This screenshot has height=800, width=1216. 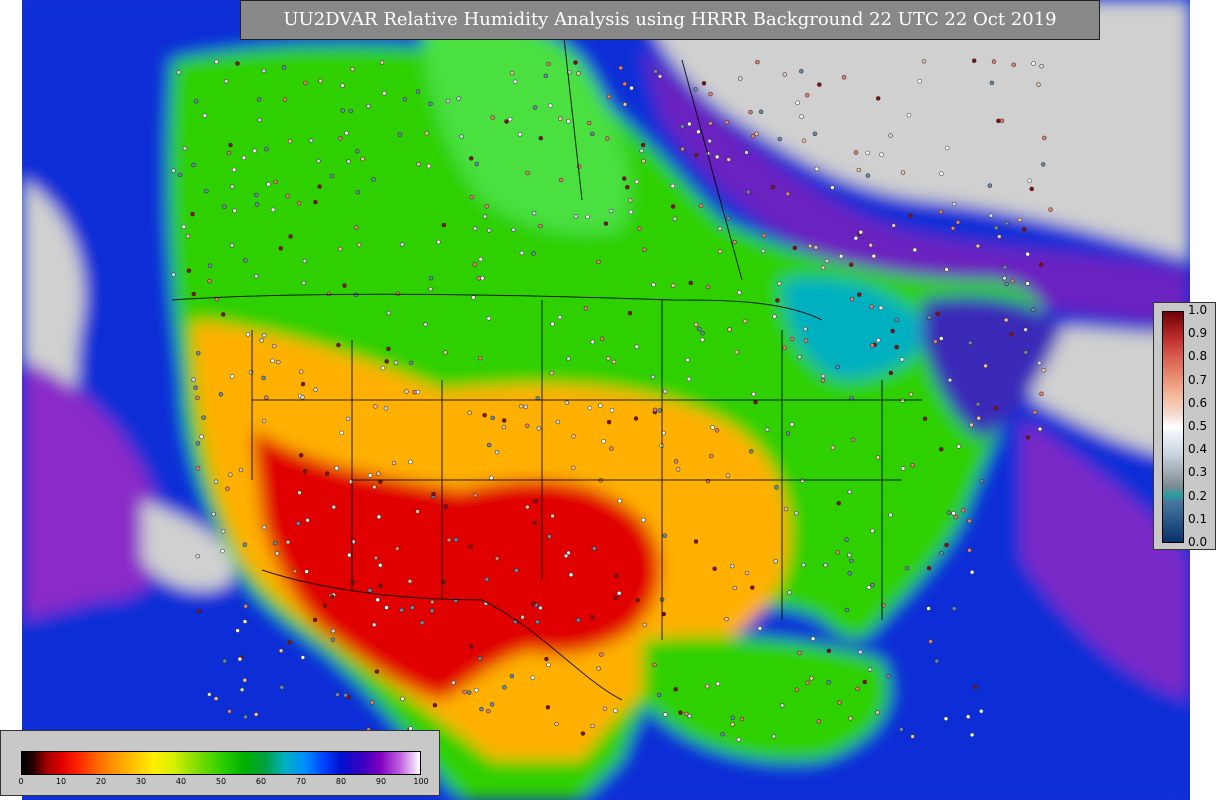 I want to click on station-fraction-tick-label: 0.1, so click(x=1198, y=518).